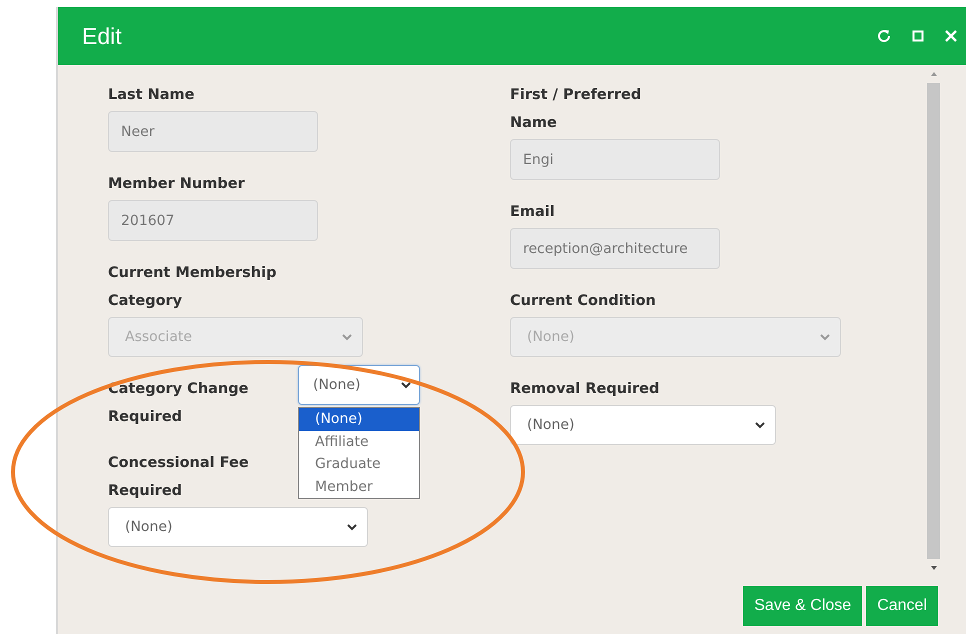  Describe the element at coordinates (359, 487) in the screenshot. I see `dropdown-option: Member` at that location.